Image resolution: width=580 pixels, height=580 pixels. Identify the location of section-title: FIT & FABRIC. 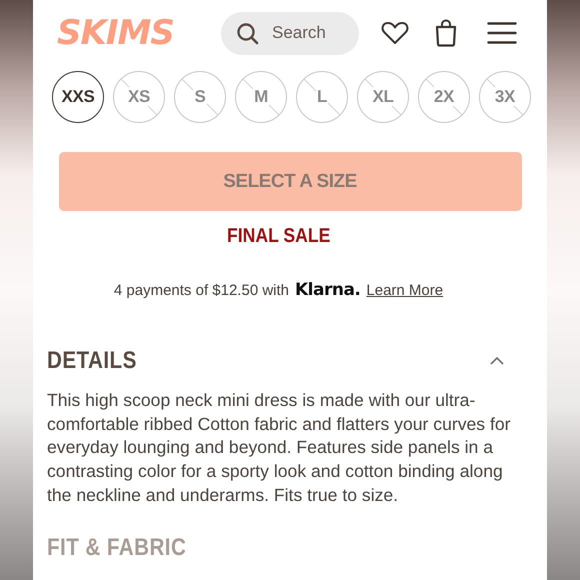
(116, 548).